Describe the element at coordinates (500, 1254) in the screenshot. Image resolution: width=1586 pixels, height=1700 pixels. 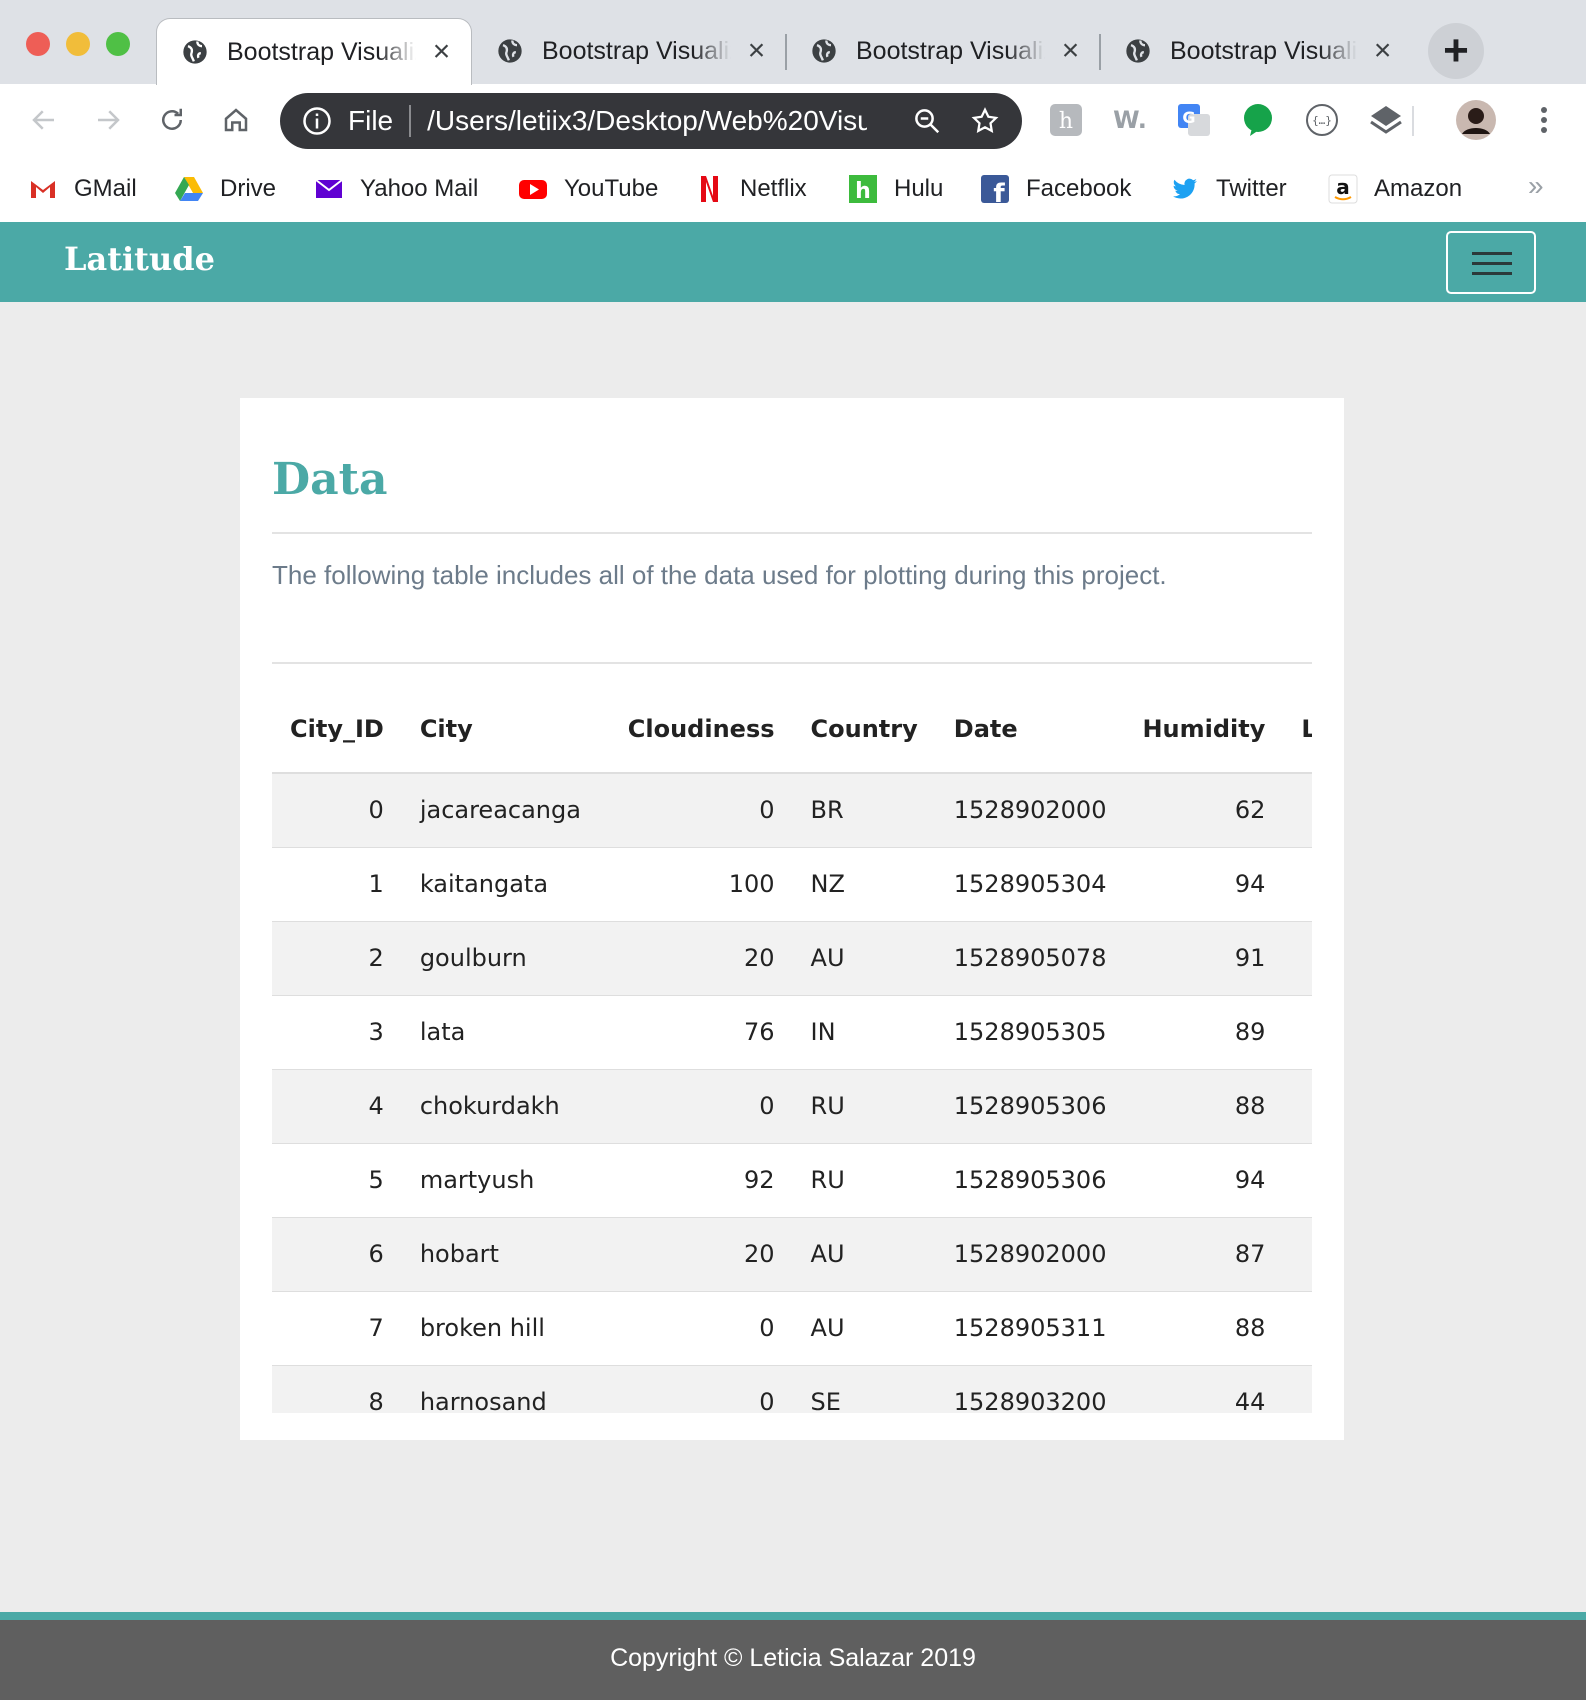
I see `table-cell: hobart` at that location.